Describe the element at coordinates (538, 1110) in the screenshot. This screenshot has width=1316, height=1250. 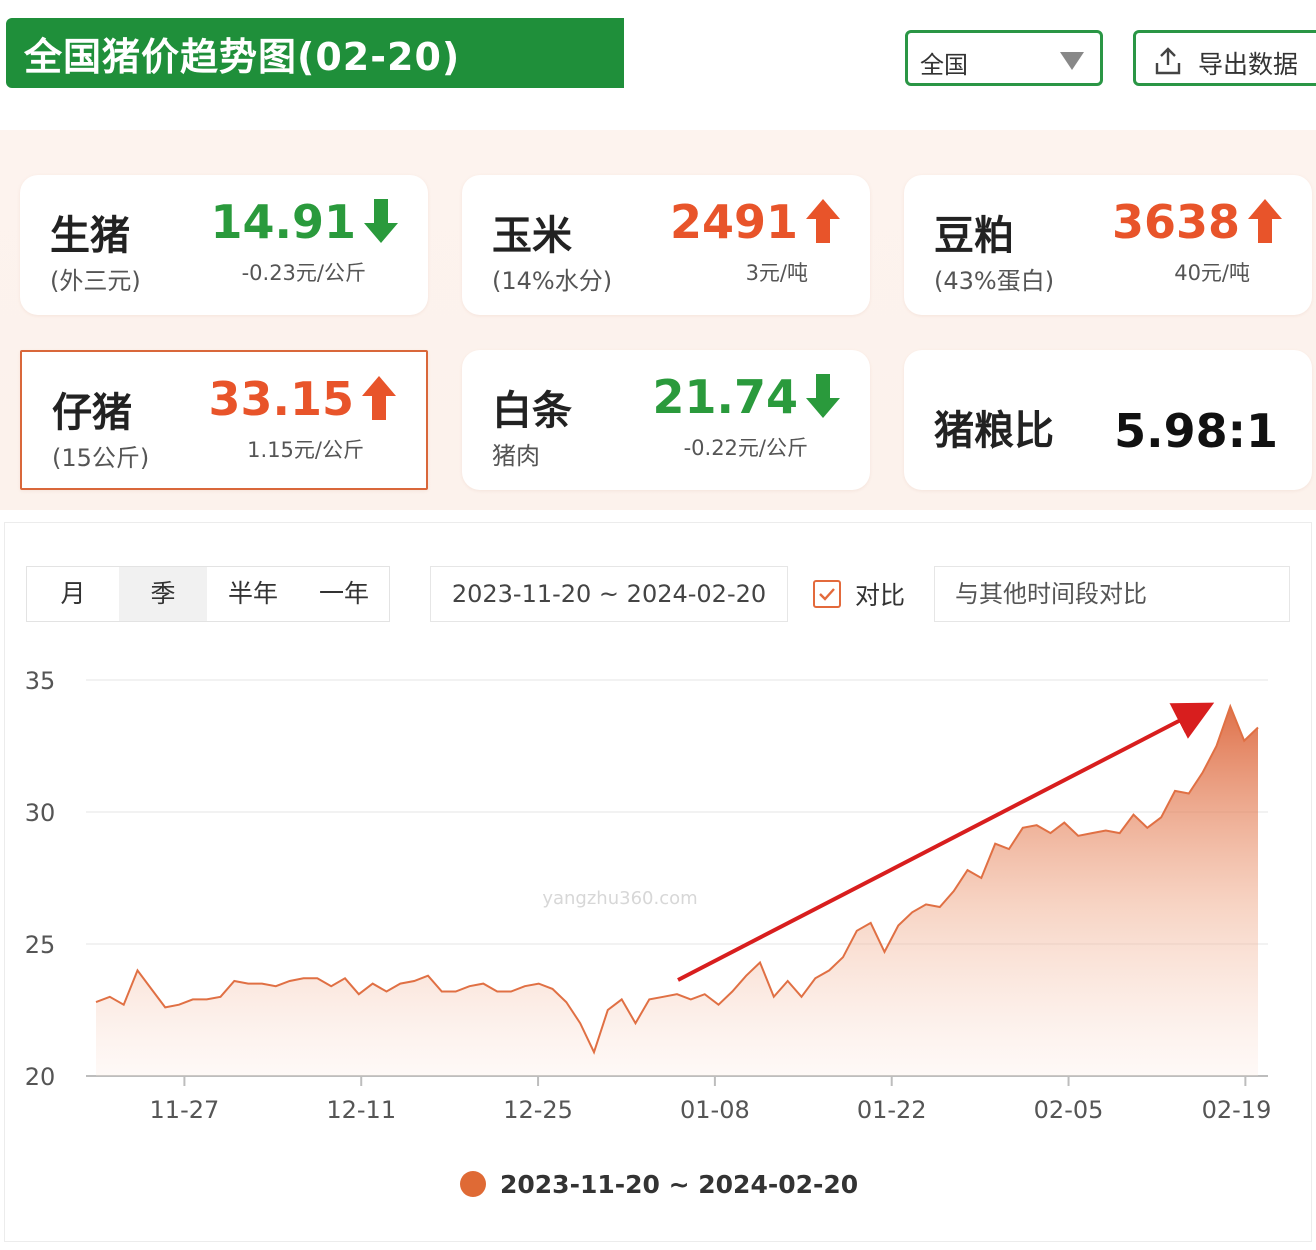
I see `x-tick-label: 12-25` at that location.